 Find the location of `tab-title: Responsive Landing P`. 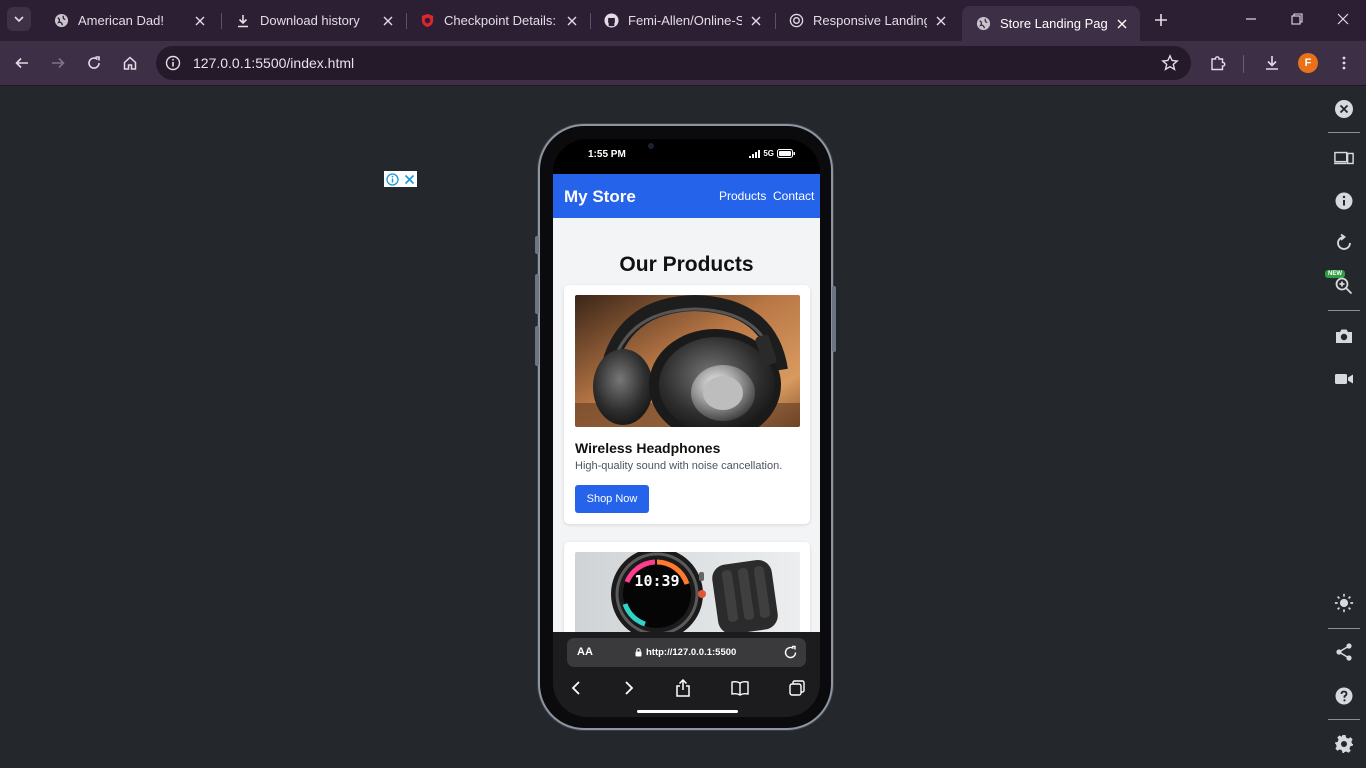

tab-title: Responsive Landing P is located at coordinates (870, 20).